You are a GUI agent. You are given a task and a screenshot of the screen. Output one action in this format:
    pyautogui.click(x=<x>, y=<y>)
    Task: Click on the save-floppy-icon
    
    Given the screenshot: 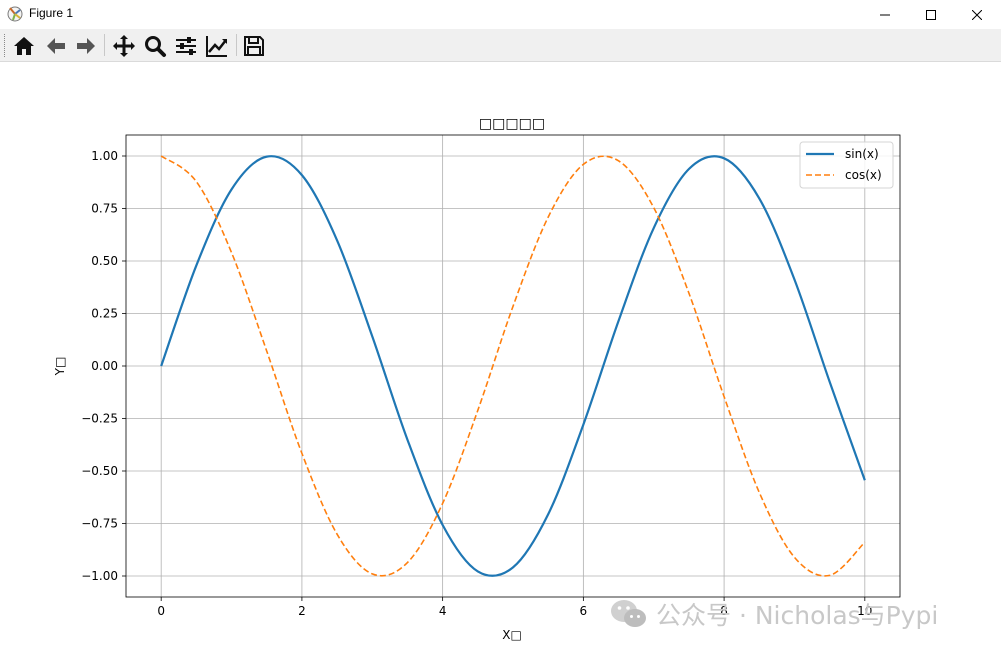 What is the action you would take?
    pyautogui.click(x=254, y=46)
    